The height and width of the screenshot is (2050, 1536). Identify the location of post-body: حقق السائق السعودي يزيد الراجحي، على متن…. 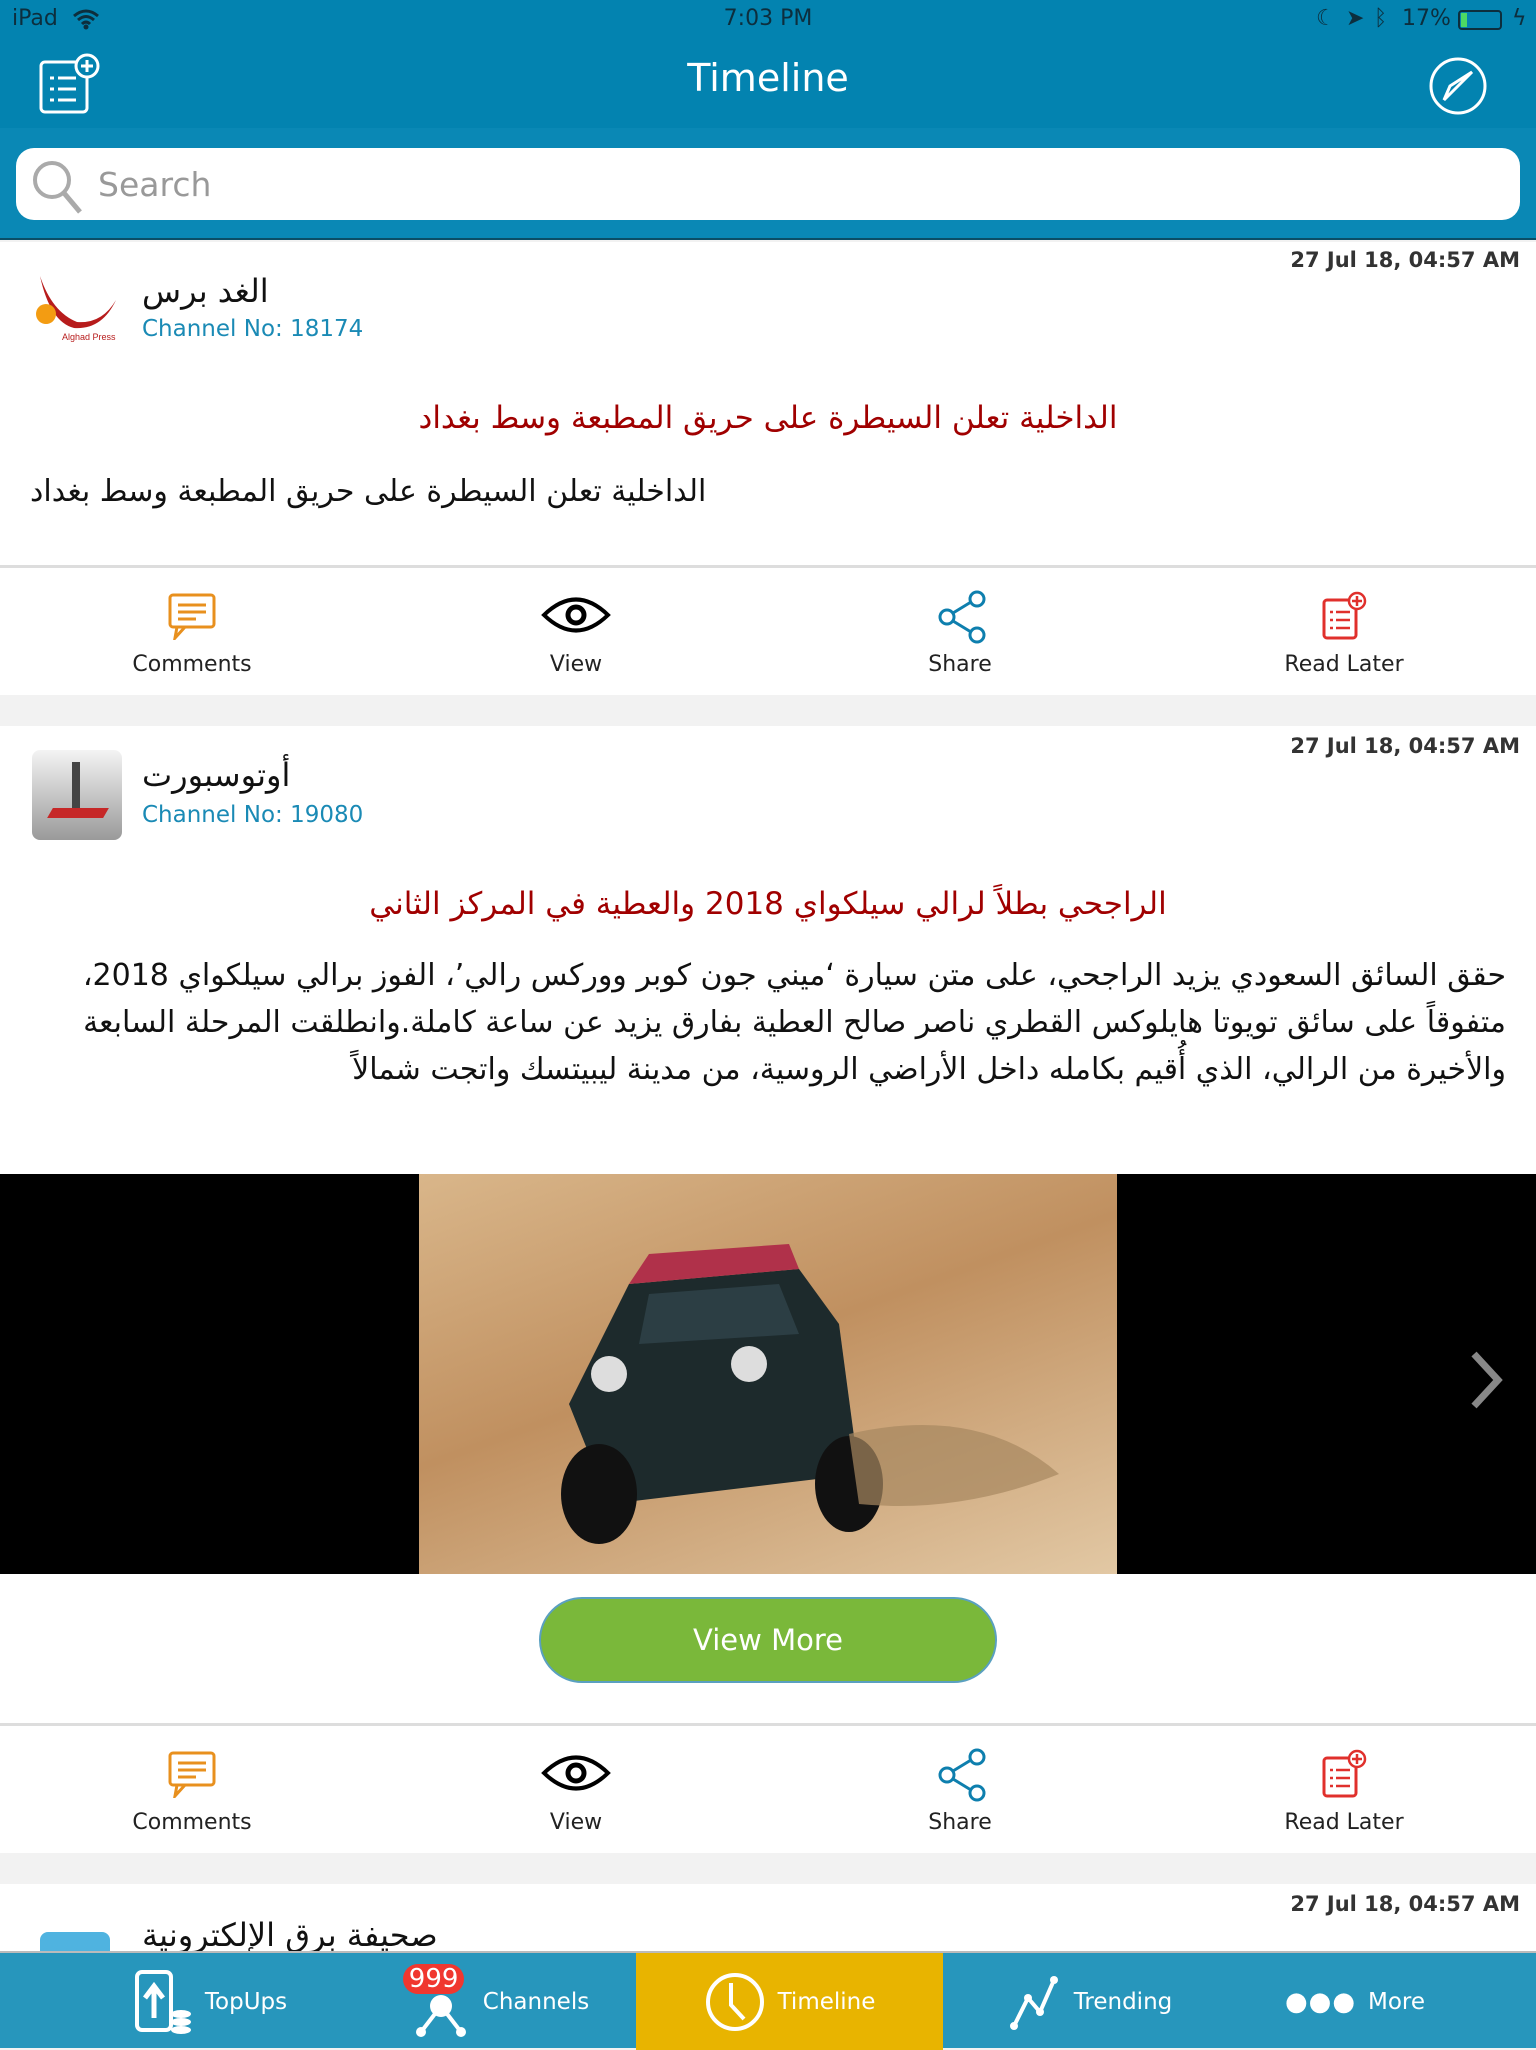
(794, 1022).